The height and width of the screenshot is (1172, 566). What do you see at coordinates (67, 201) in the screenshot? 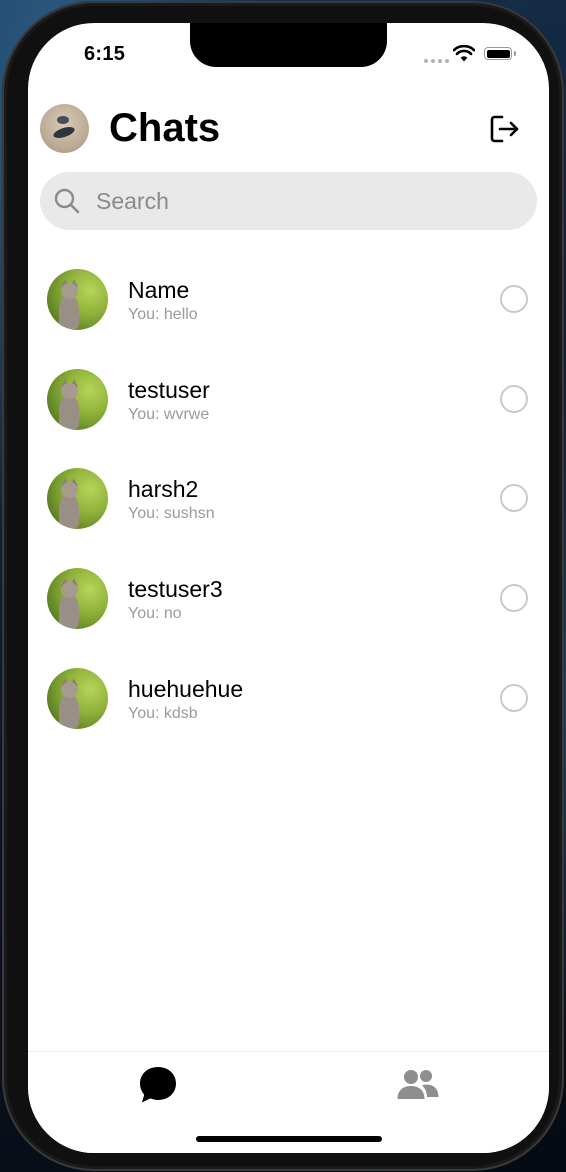
I see `search-icon` at bounding box center [67, 201].